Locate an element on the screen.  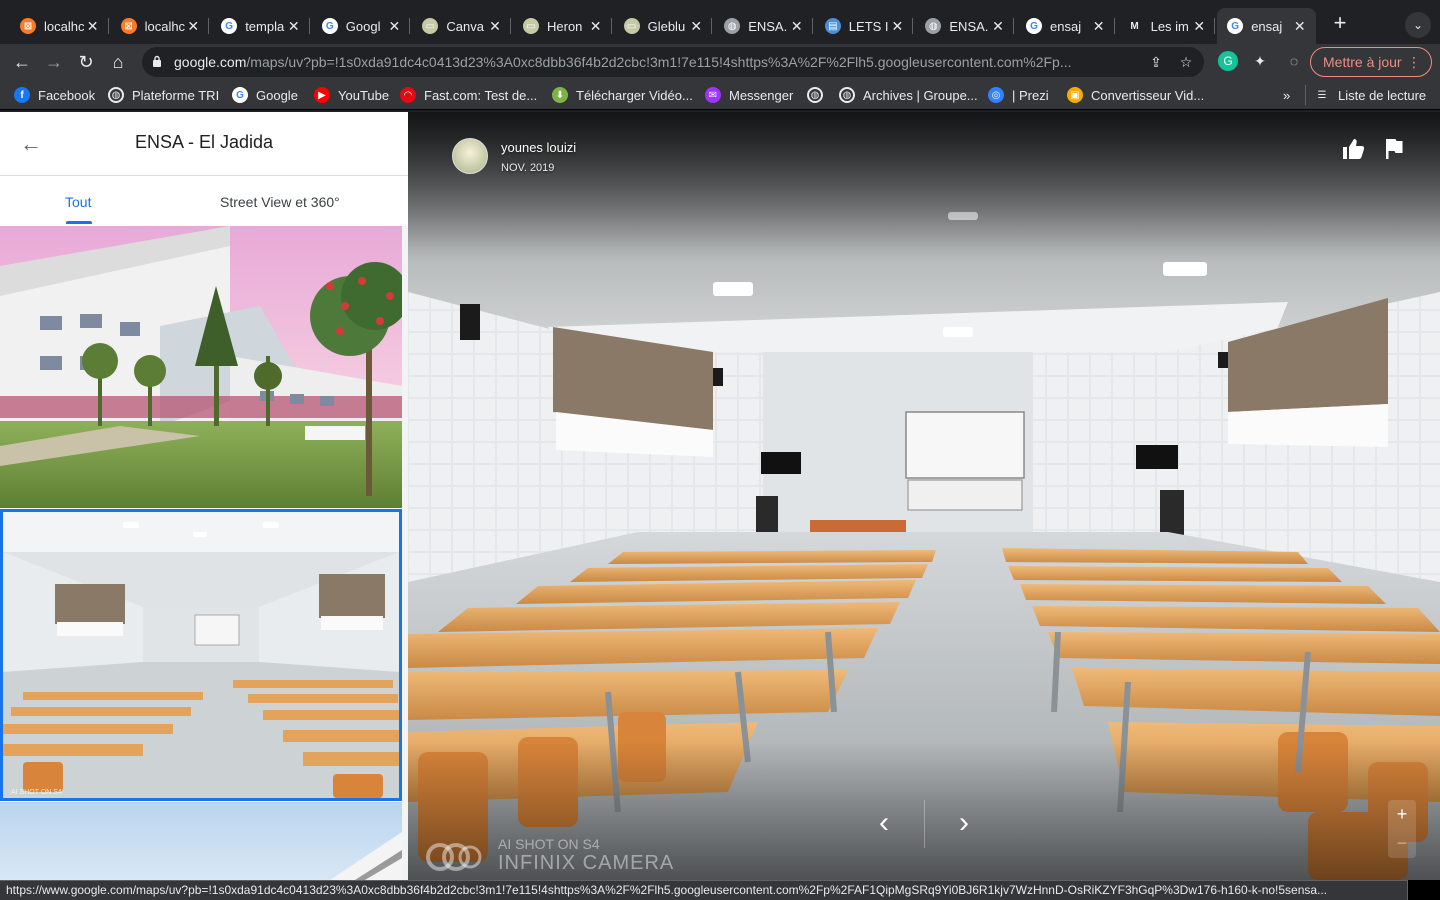
browser-tab: ▭ Gleblu ✕ is located at coordinates (663, 26).